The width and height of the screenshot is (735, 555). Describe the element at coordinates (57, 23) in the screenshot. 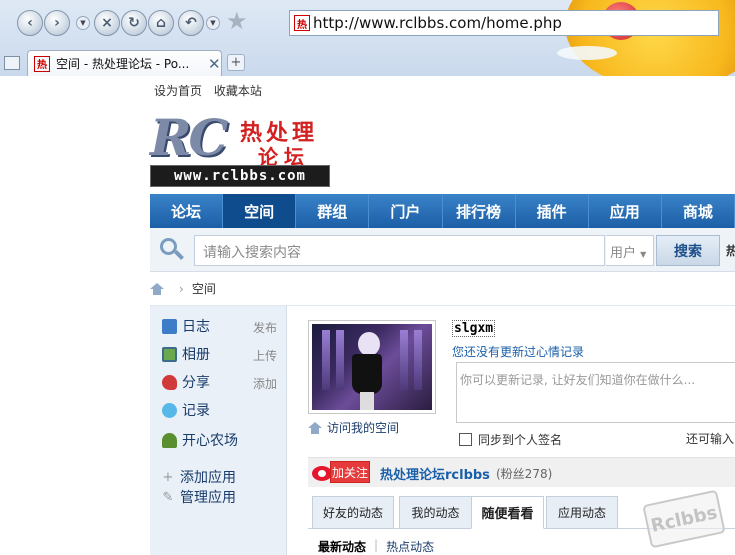

I see `forward-icon: ›` at that location.